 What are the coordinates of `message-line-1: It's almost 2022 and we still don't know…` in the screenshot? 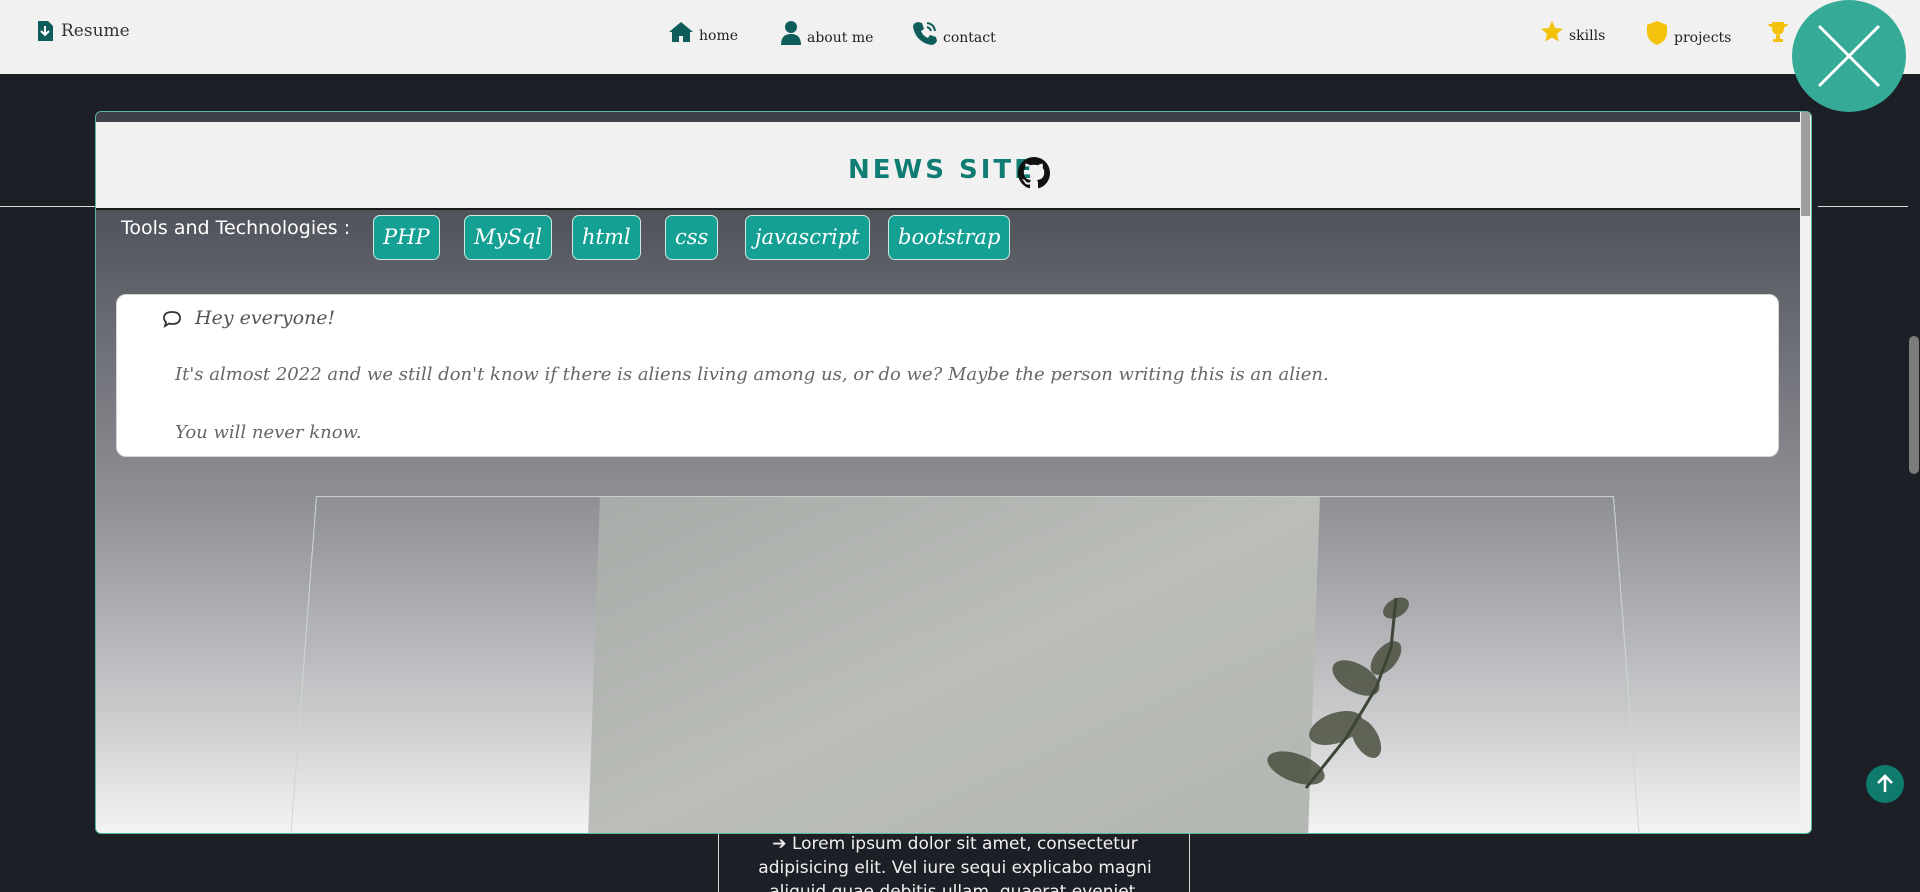 It's located at (752, 374).